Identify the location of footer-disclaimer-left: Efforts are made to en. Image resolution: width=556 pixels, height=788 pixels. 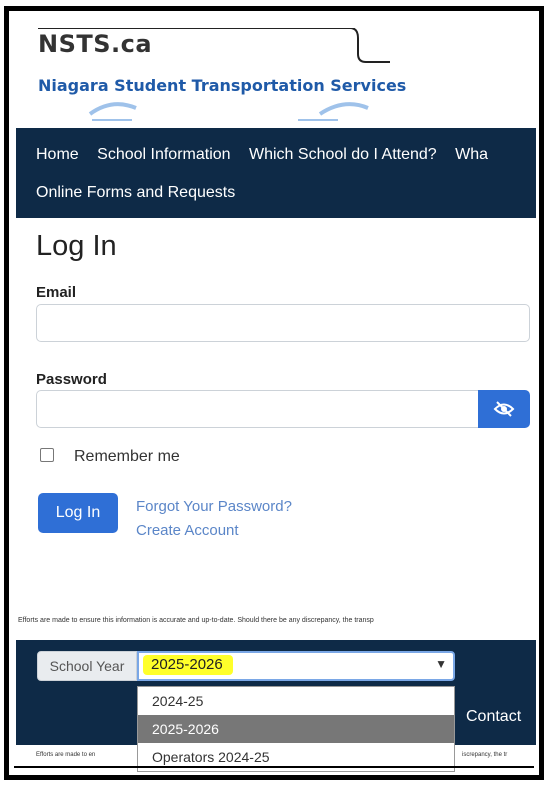
(66, 755).